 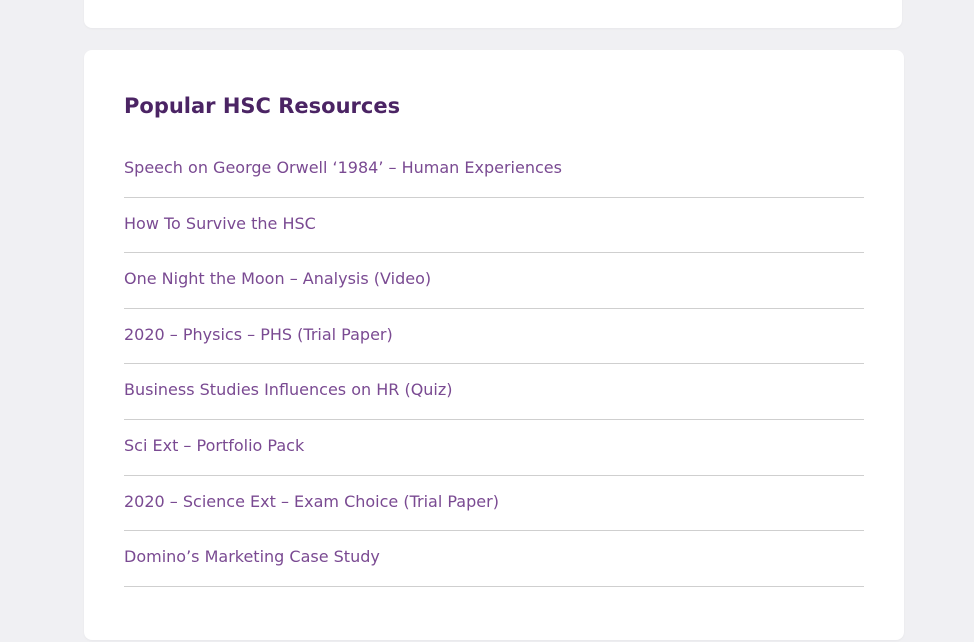 I want to click on list-item: 2020 – Physics – PHS (Trial Paper), so click(x=494, y=337).